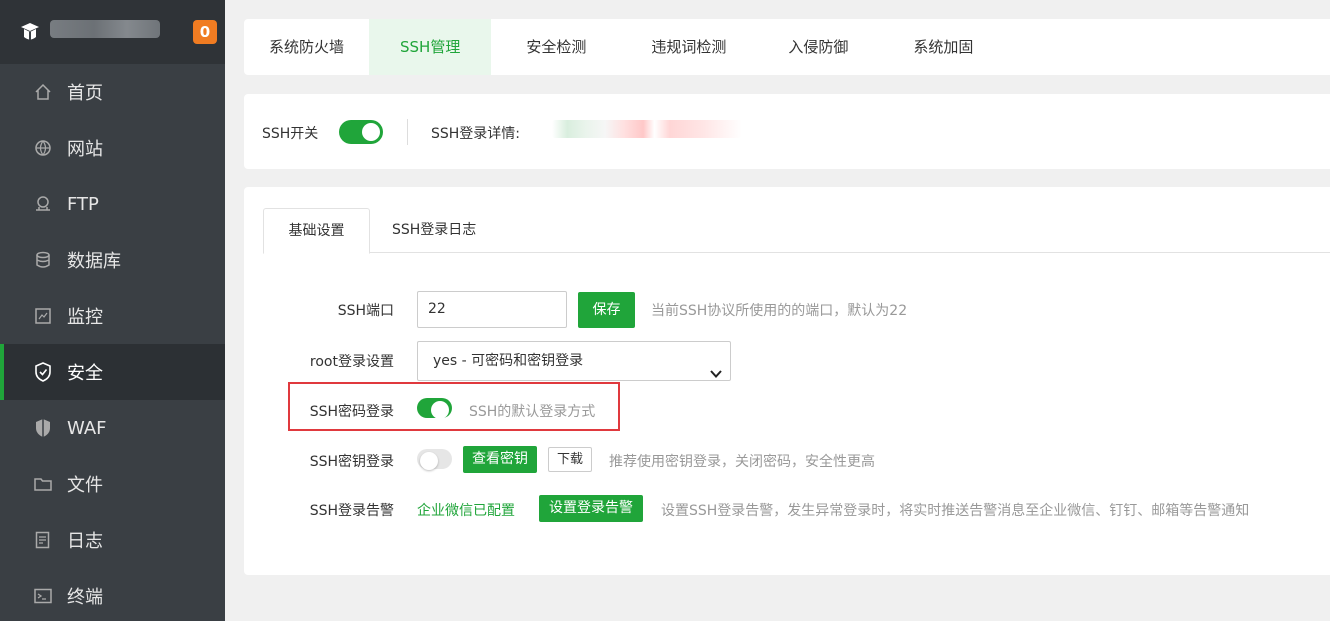 Image resolution: width=1330 pixels, height=621 pixels. What do you see at coordinates (43, 260) in the screenshot?
I see `database-icon` at bounding box center [43, 260].